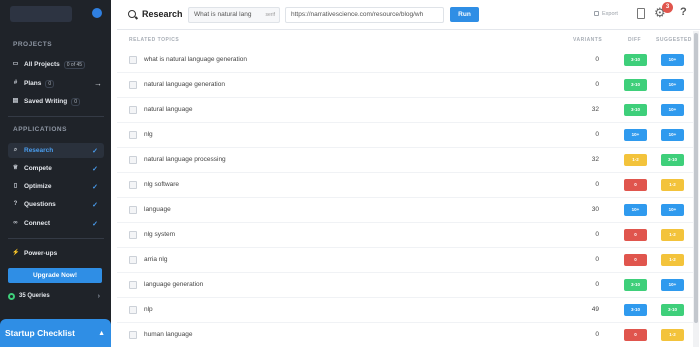  What do you see at coordinates (56, 83) in the screenshot?
I see `sidebar-item-plans: # Plans 0 →` at bounding box center [56, 83].